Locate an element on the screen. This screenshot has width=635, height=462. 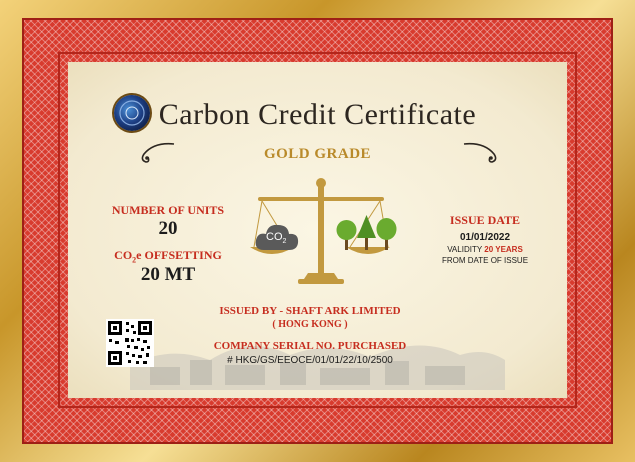
validity-years: 20 YEARS is located at coordinates (503, 249).